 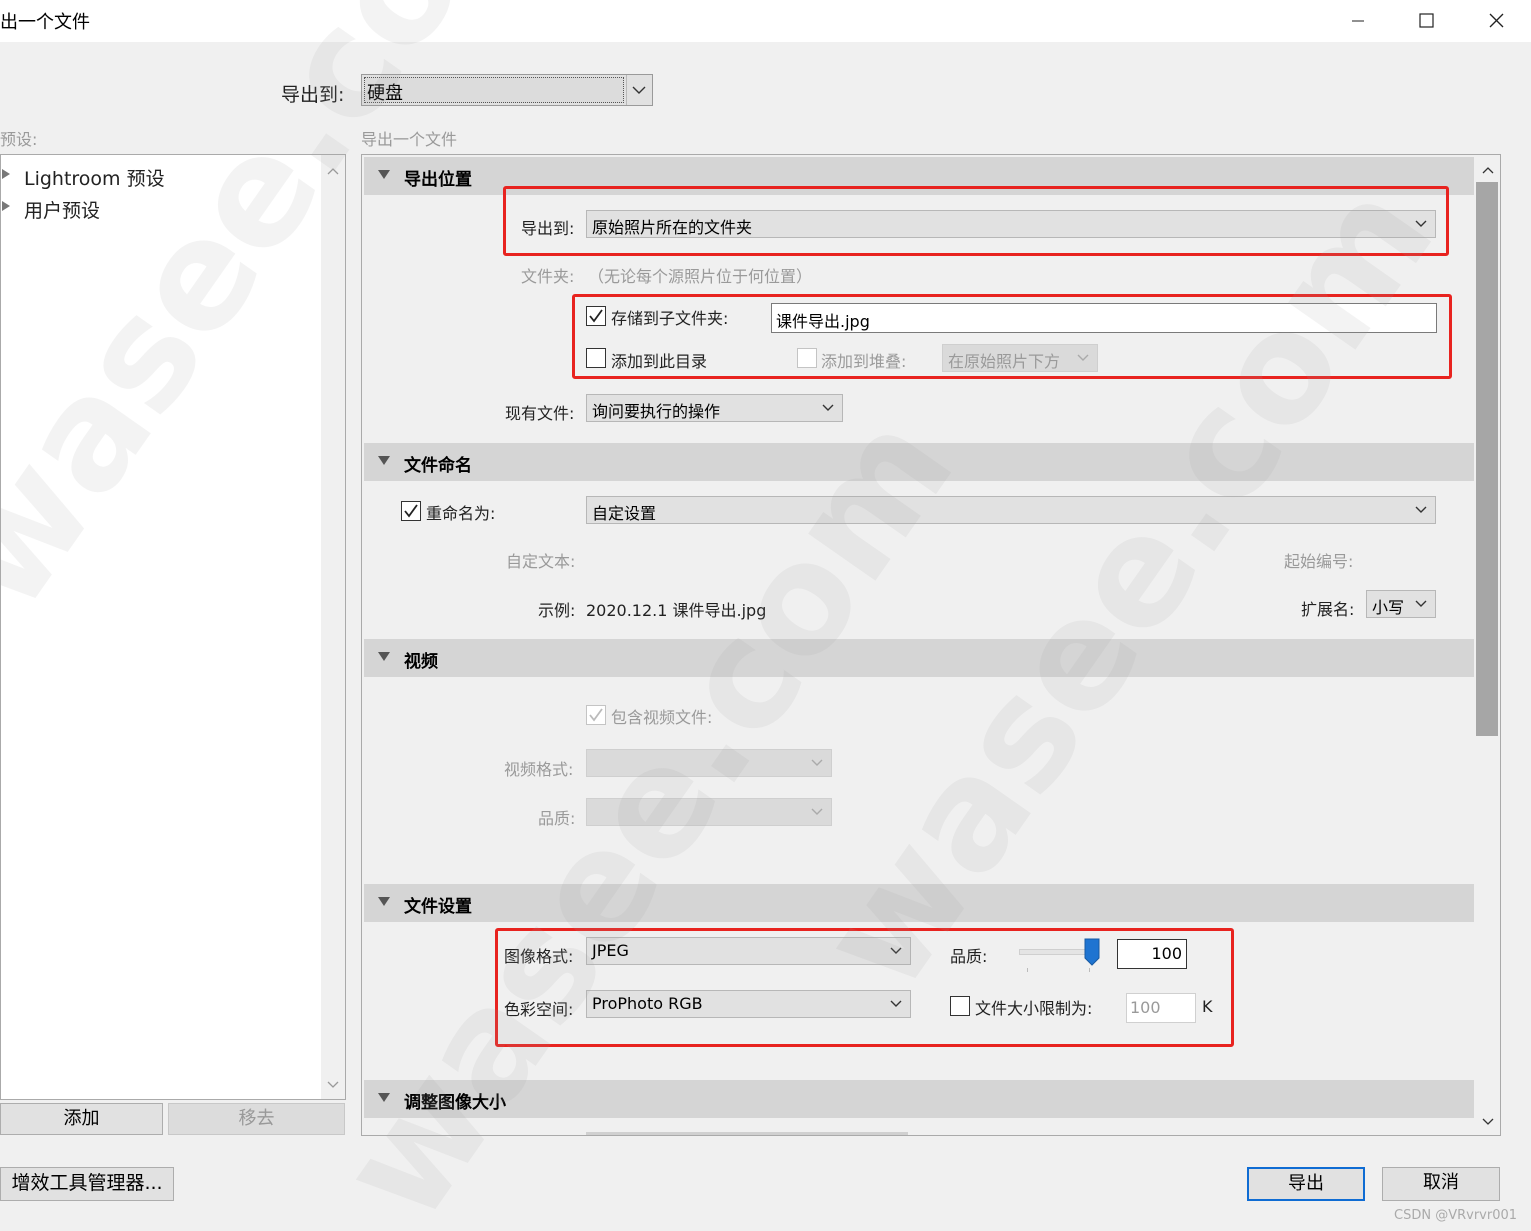 I want to click on credit-text: CSDN @VRvrvr001, so click(x=1456, y=1215).